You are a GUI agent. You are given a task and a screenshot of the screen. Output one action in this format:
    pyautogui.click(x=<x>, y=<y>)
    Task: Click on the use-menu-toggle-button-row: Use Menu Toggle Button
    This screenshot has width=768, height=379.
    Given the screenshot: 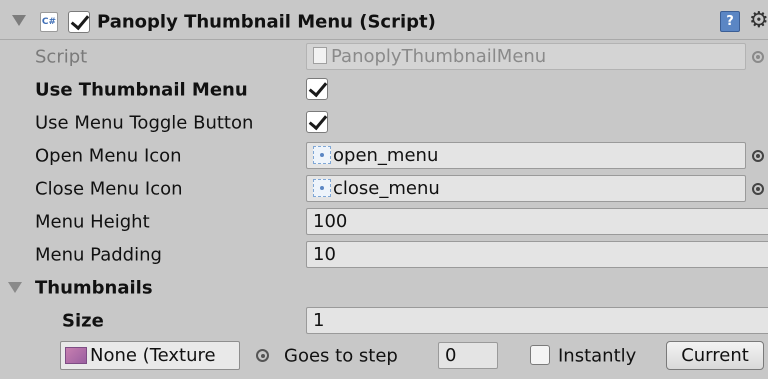 What is the action you would take?
    pyautogui.click(x=384, y=122)
    